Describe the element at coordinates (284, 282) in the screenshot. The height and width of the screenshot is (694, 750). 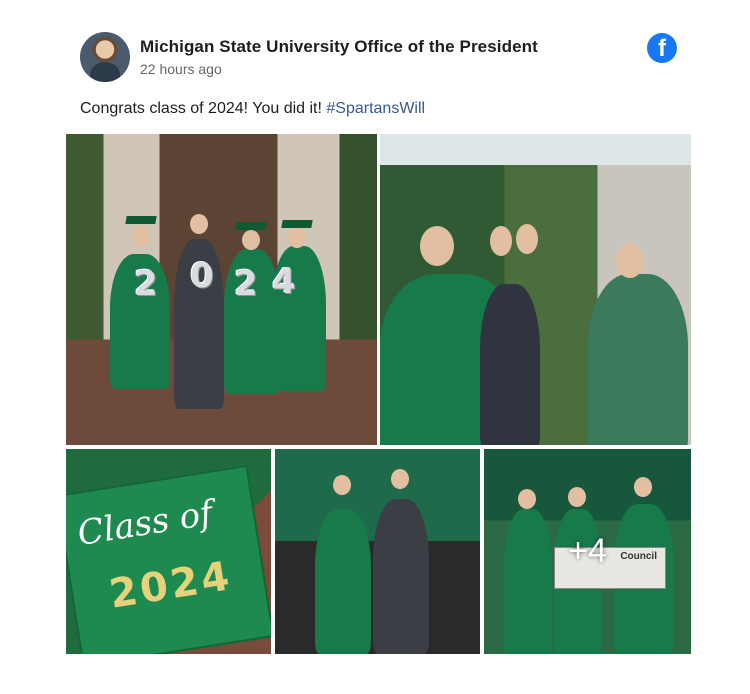
I see `balloon-digit: 4` at that location.